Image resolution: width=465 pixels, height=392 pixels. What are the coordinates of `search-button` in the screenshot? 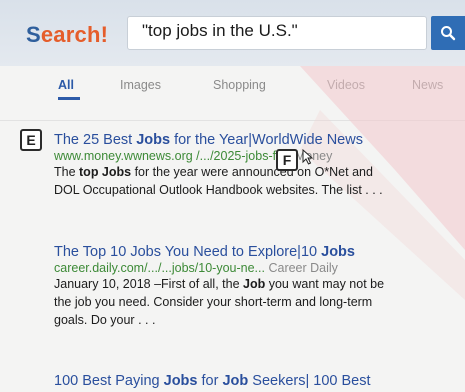 It's located at (448, 33).